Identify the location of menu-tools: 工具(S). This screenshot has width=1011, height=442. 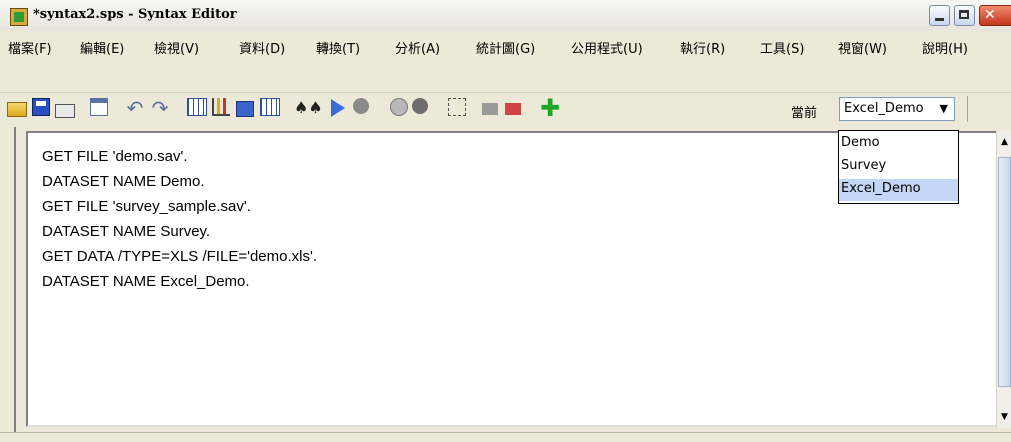
(782, 47).